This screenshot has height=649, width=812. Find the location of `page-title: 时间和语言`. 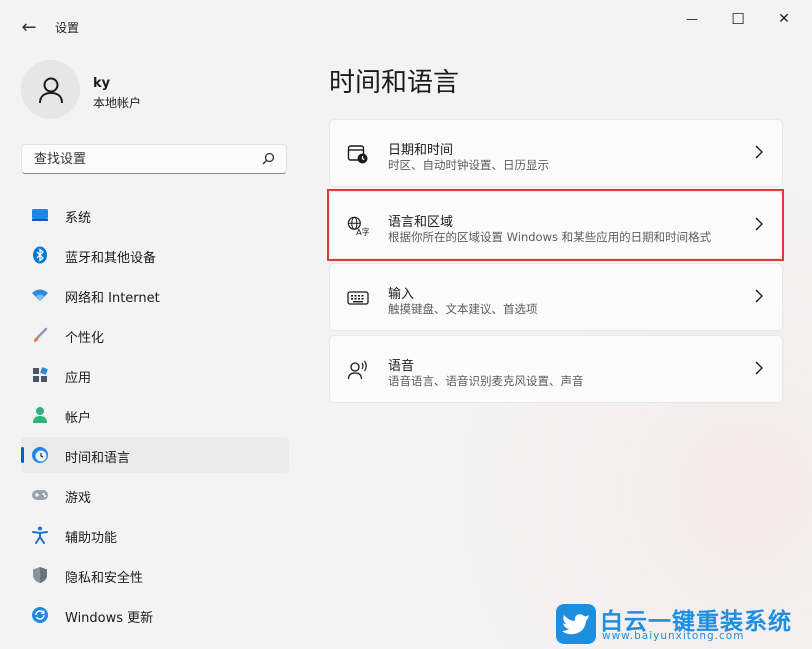

page-title: 时间和语言 is located at coordinates (394, 83).